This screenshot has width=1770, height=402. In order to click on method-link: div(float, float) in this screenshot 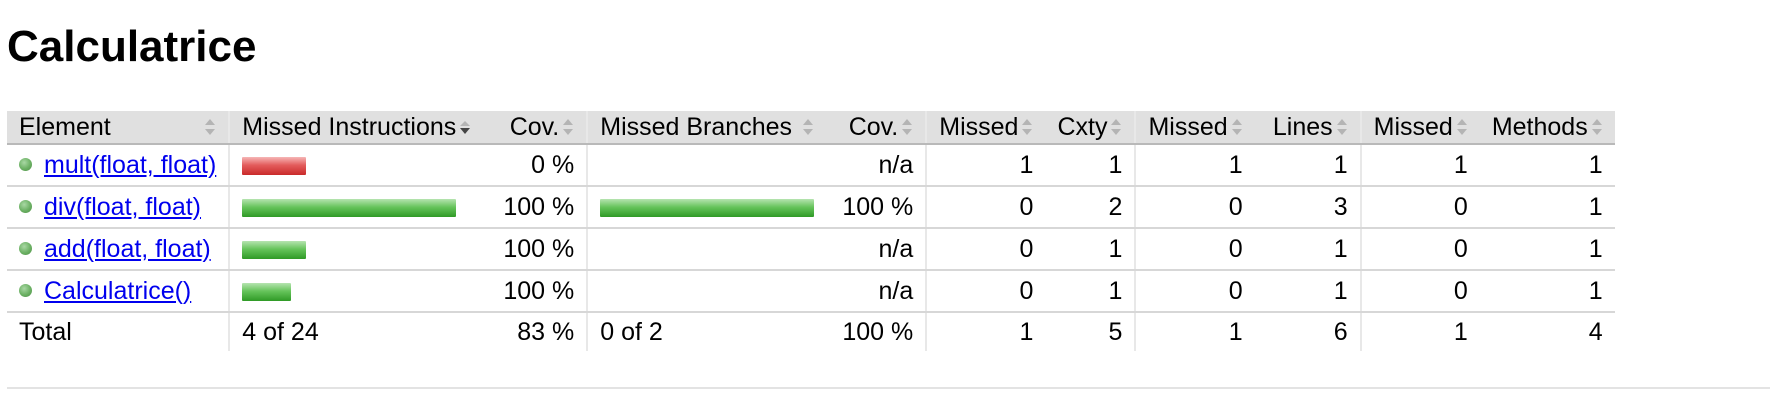, I will do `click(122, 207)`.